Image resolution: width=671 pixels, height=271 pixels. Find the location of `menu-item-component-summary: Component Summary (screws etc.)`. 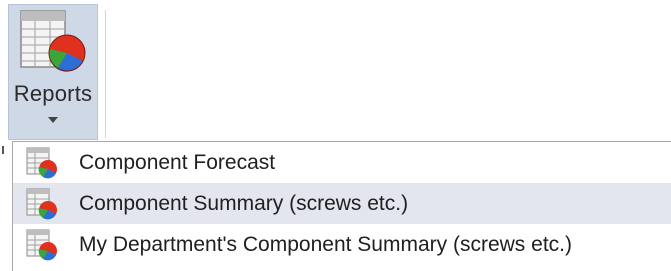

menu-item-component-summary: Component Summary (screws etc.) is located at coordinates (342, 203).